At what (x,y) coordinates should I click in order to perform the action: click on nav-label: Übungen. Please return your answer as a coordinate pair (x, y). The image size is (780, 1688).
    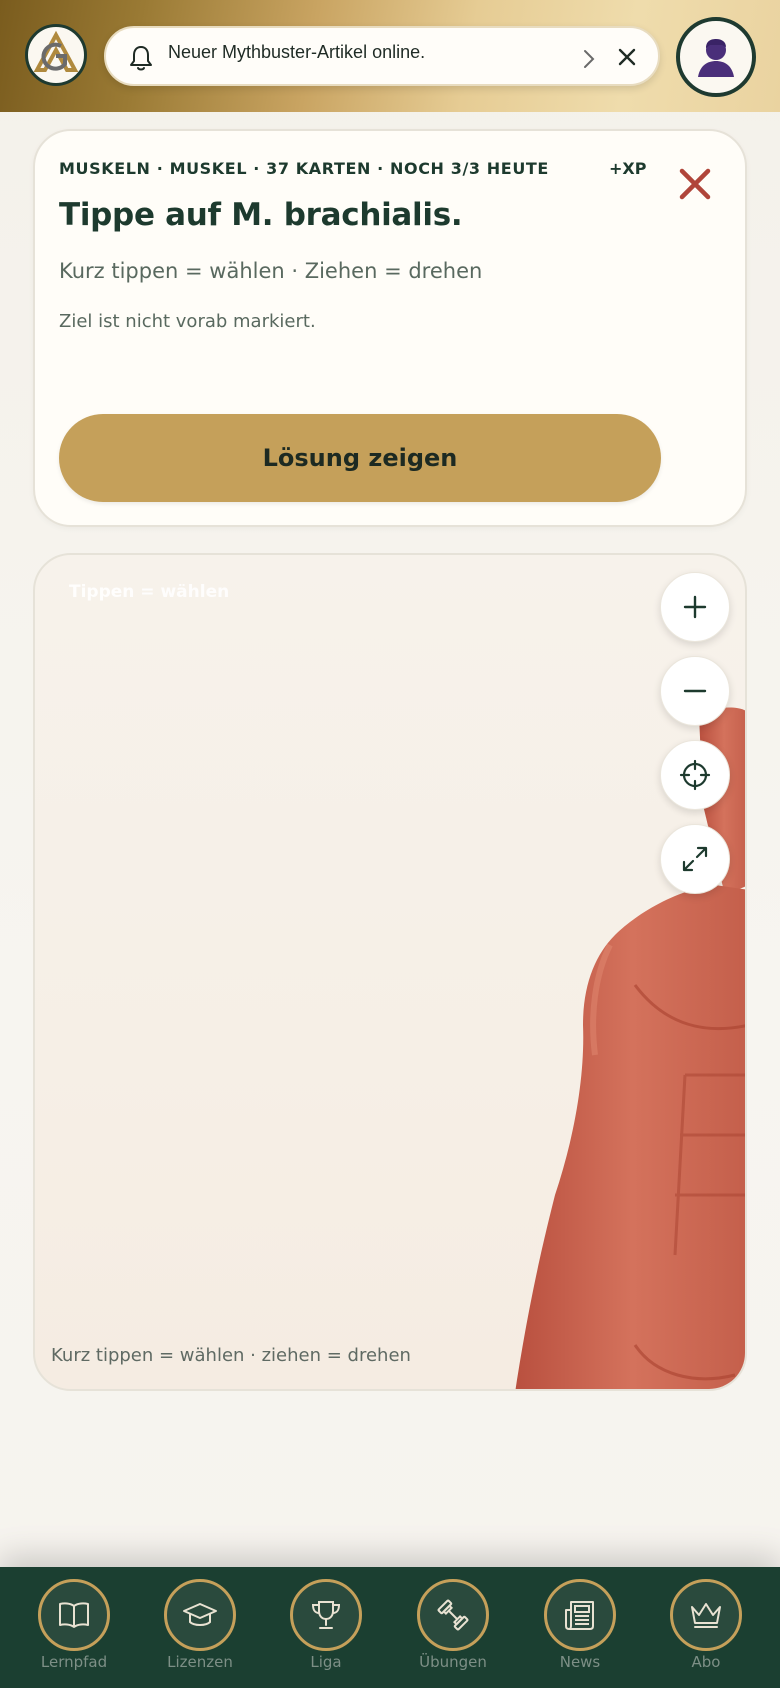
    Looking at the image, I should click on (453, 1662).